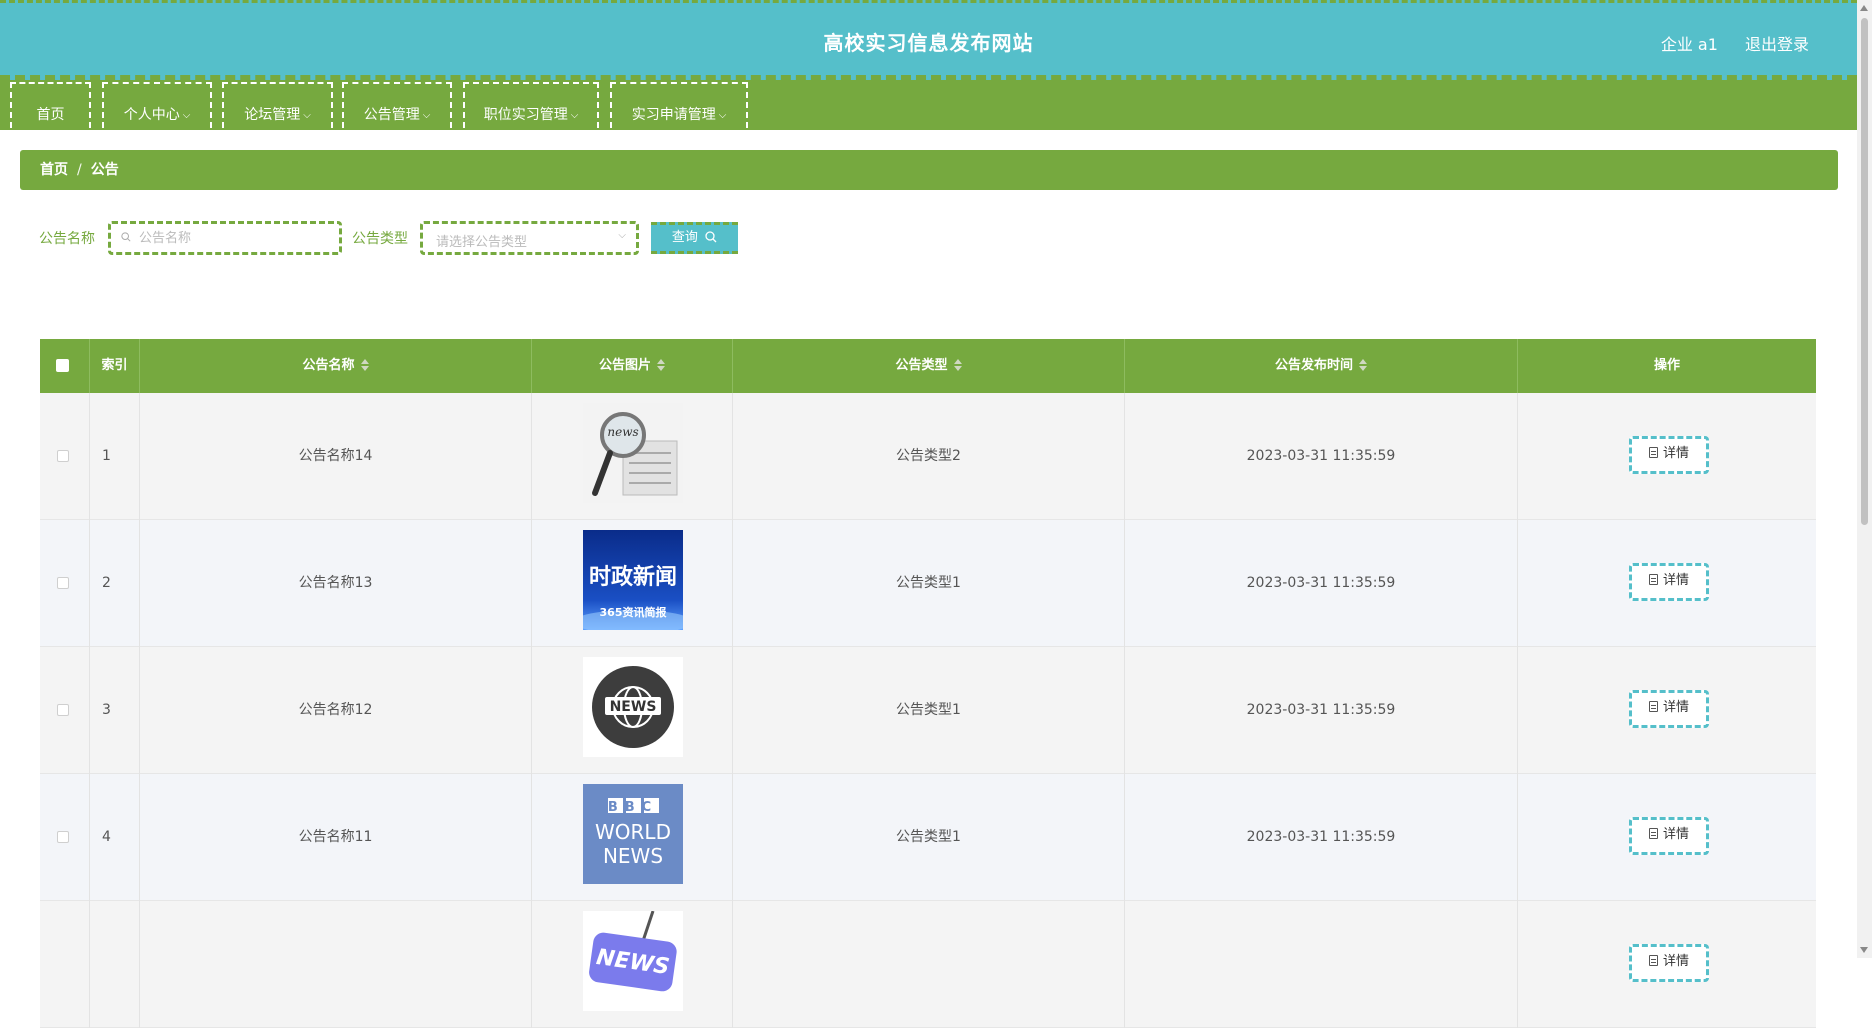  I want to click on notice-image: BBC WORLD NEWS, so click(633, 834).